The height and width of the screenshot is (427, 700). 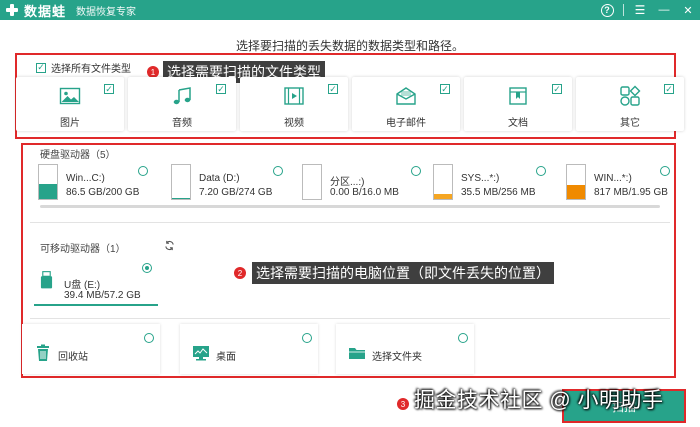 What do you see at coordinates (169, 245) in the screenshot?
I see `refresh-icon` at bounding box center [169, 245].